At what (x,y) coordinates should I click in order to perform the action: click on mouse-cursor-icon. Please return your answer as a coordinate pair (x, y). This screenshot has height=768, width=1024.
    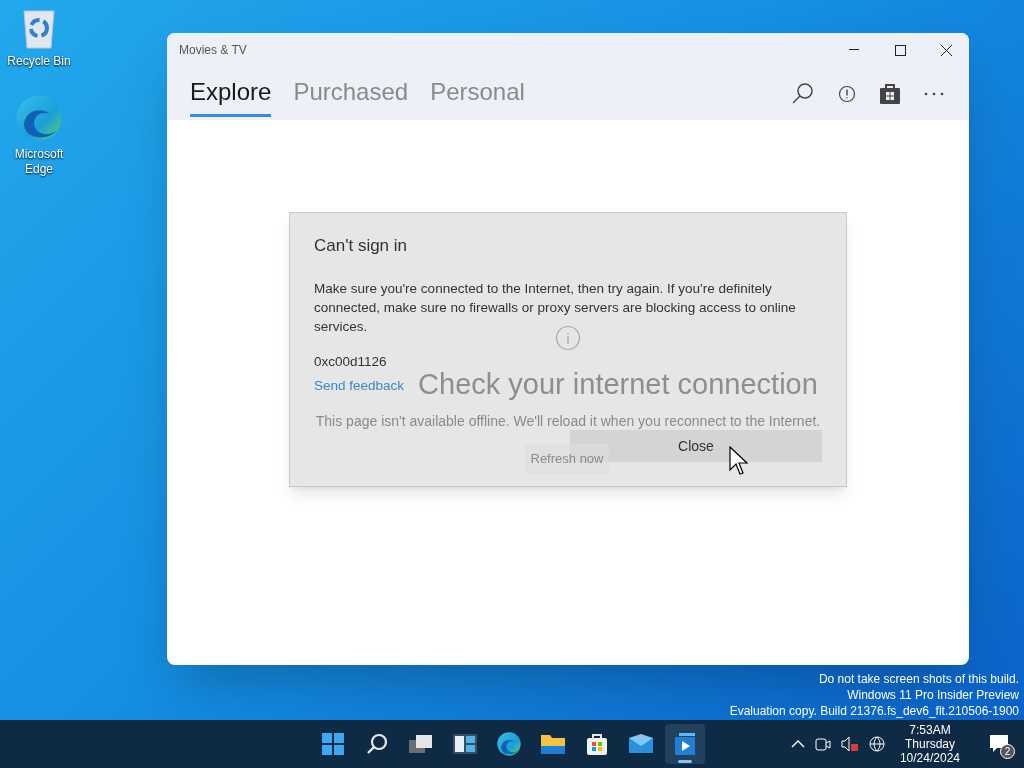
    Looking at the image, I should click on (739, 461).